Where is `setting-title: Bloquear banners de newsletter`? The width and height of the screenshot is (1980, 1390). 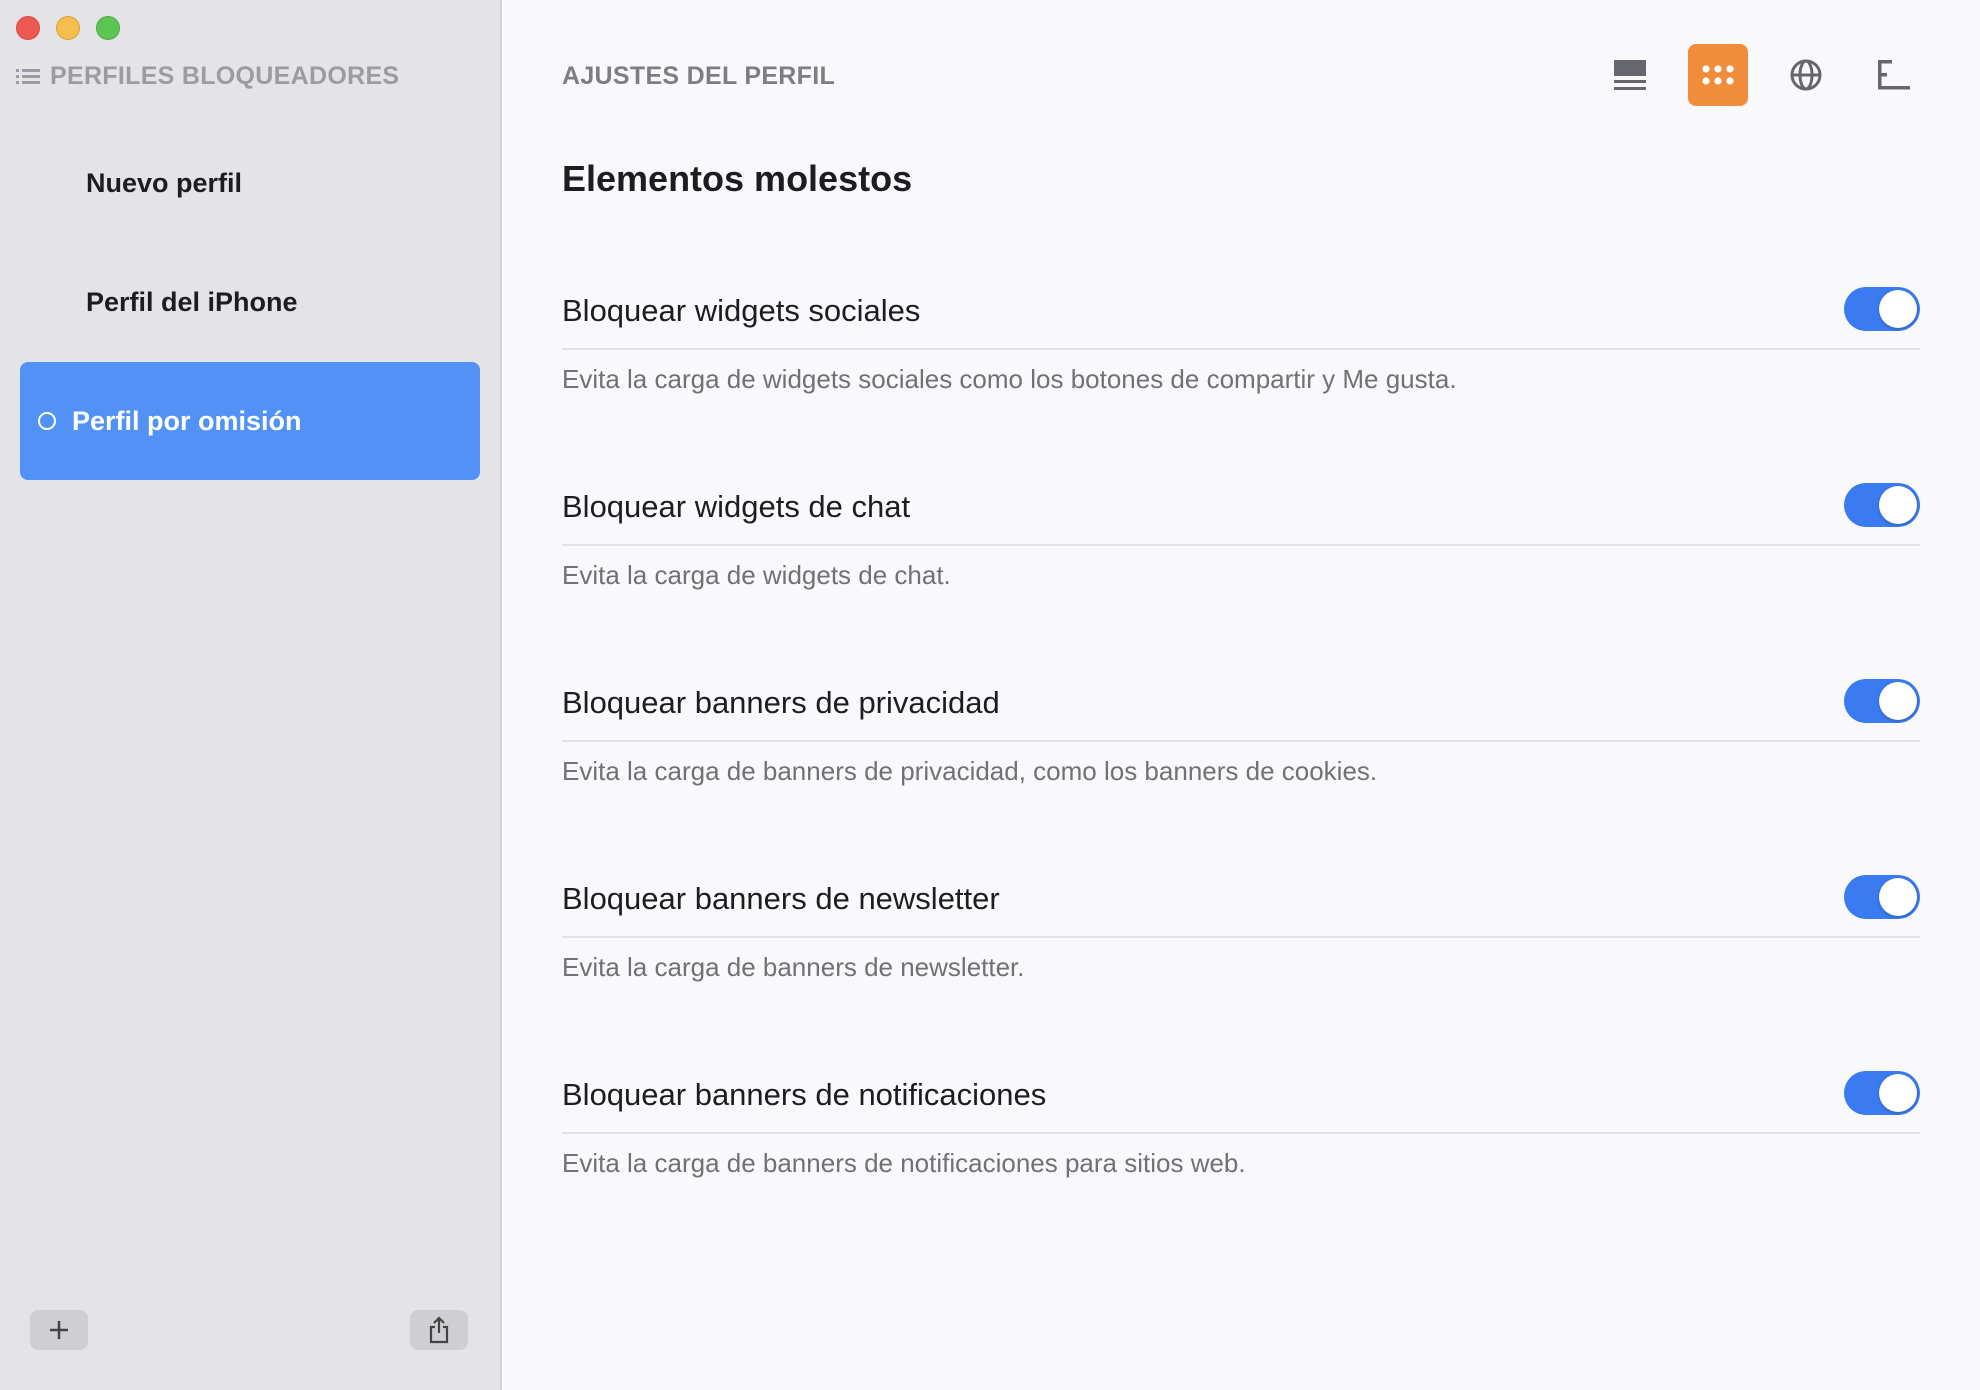
setting-title: Bloquear banners de newsletter is located at coordinates (781, 898).